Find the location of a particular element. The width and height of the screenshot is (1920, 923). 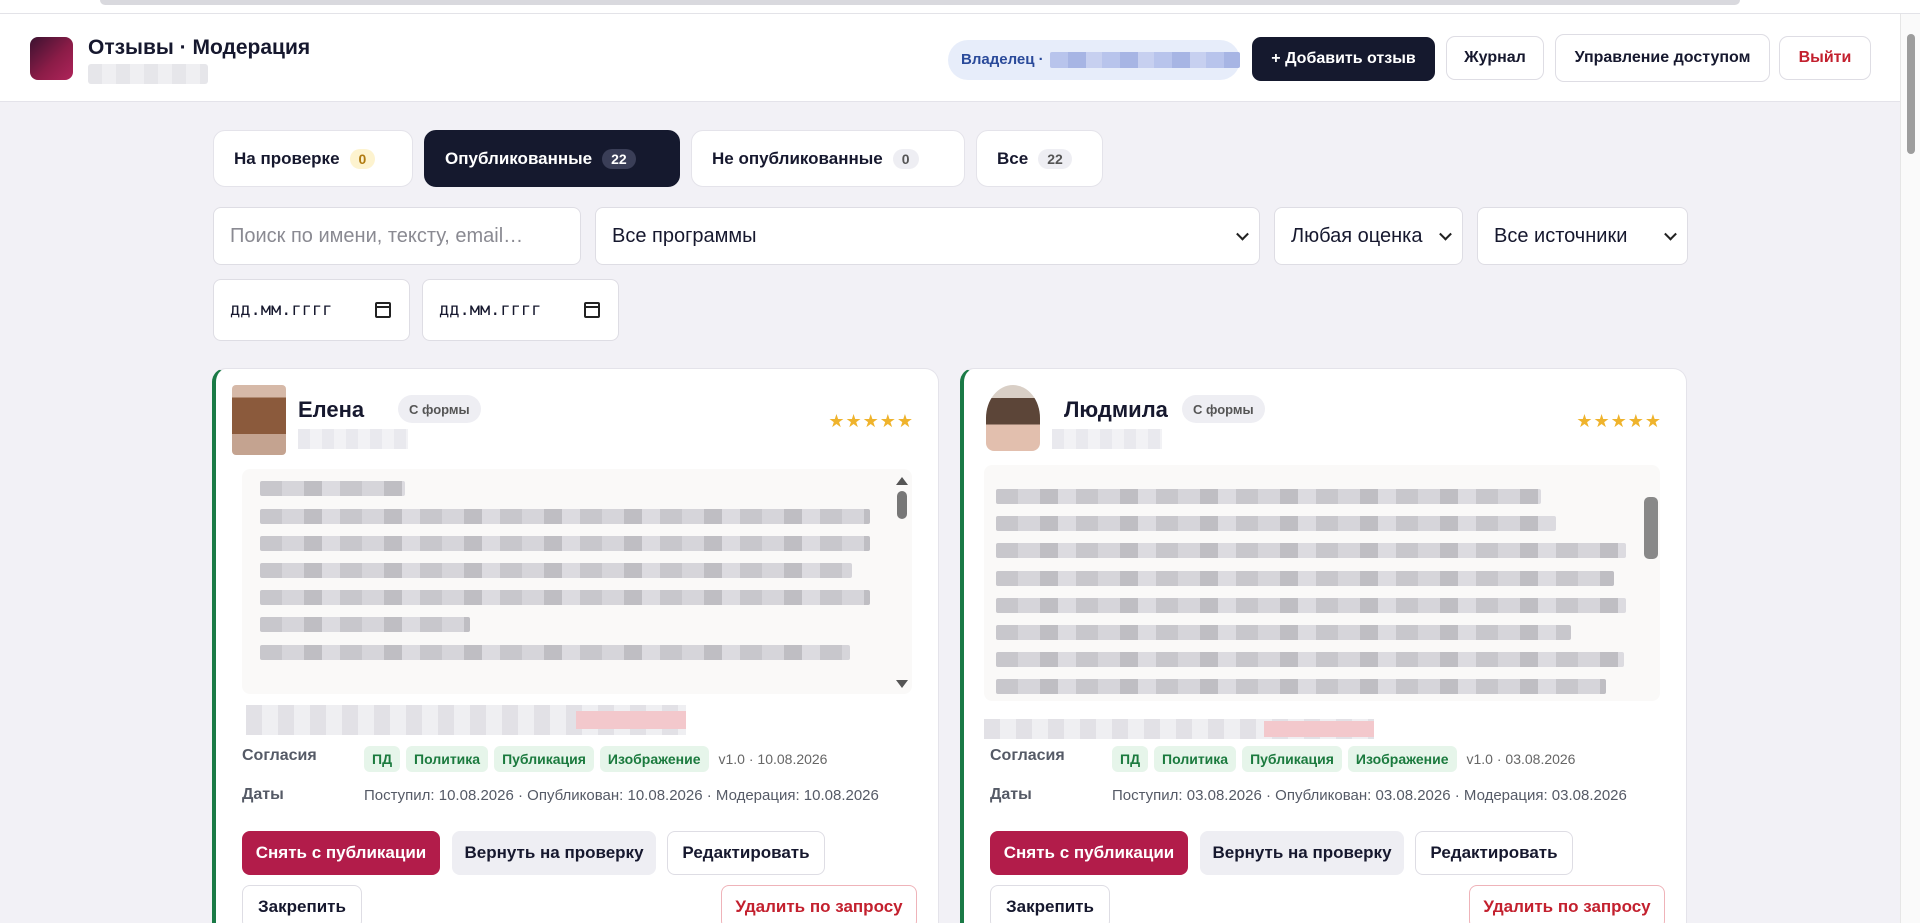

reviewer-name: Елена is located at coordinates (331, 409).